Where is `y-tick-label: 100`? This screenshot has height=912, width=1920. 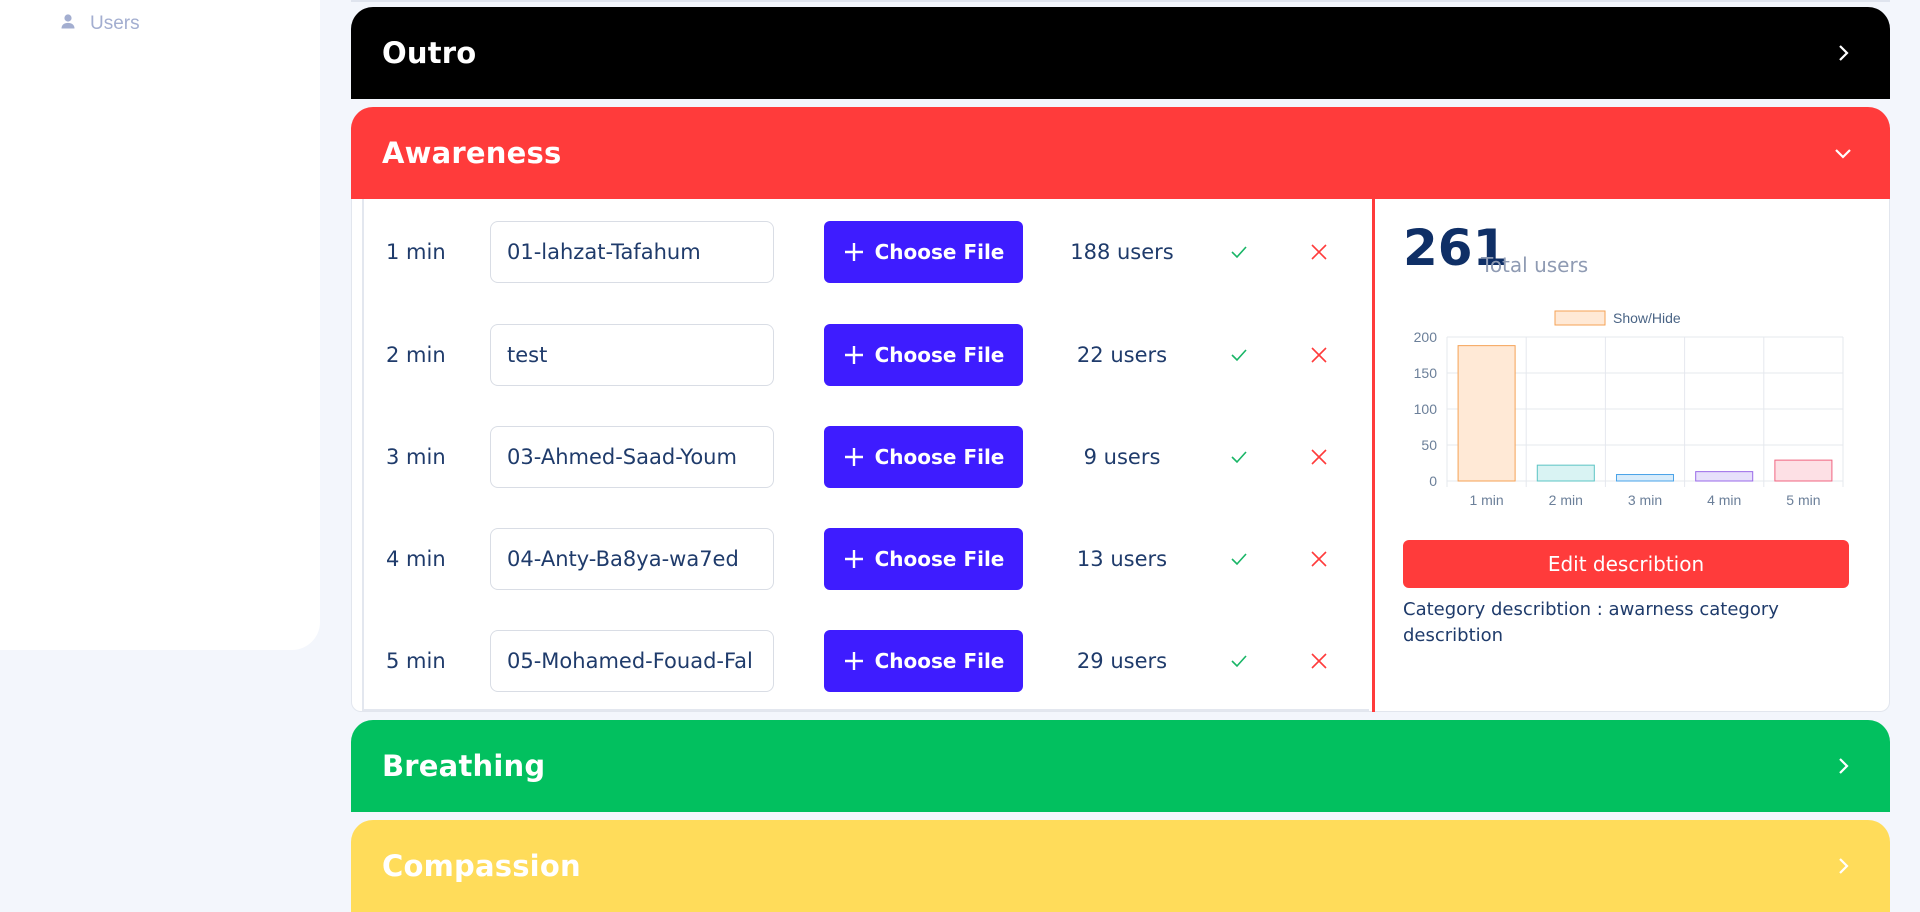 y-tick-label: 100 is located at coordinates (1426, 409).